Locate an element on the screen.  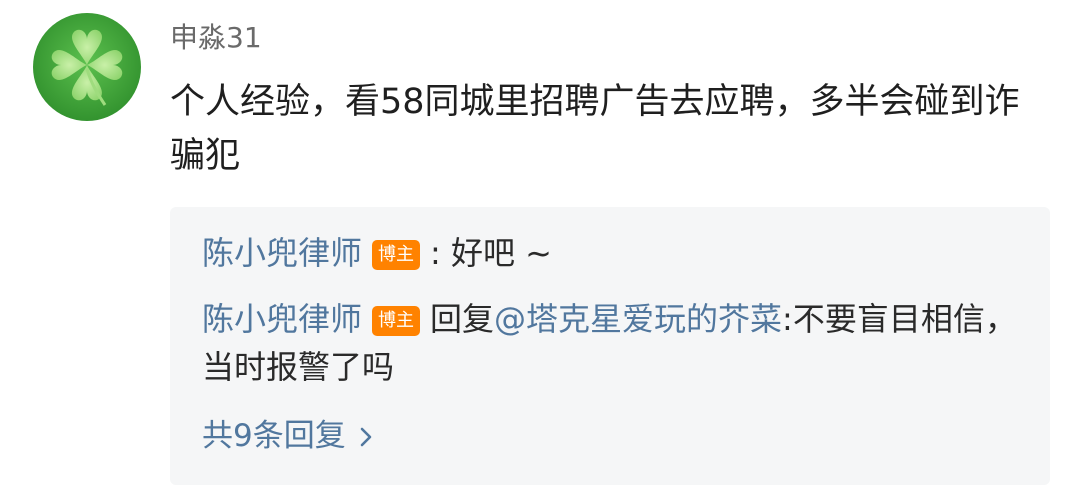
four-leaf-clover-icon is located at coordinates (87, 67).